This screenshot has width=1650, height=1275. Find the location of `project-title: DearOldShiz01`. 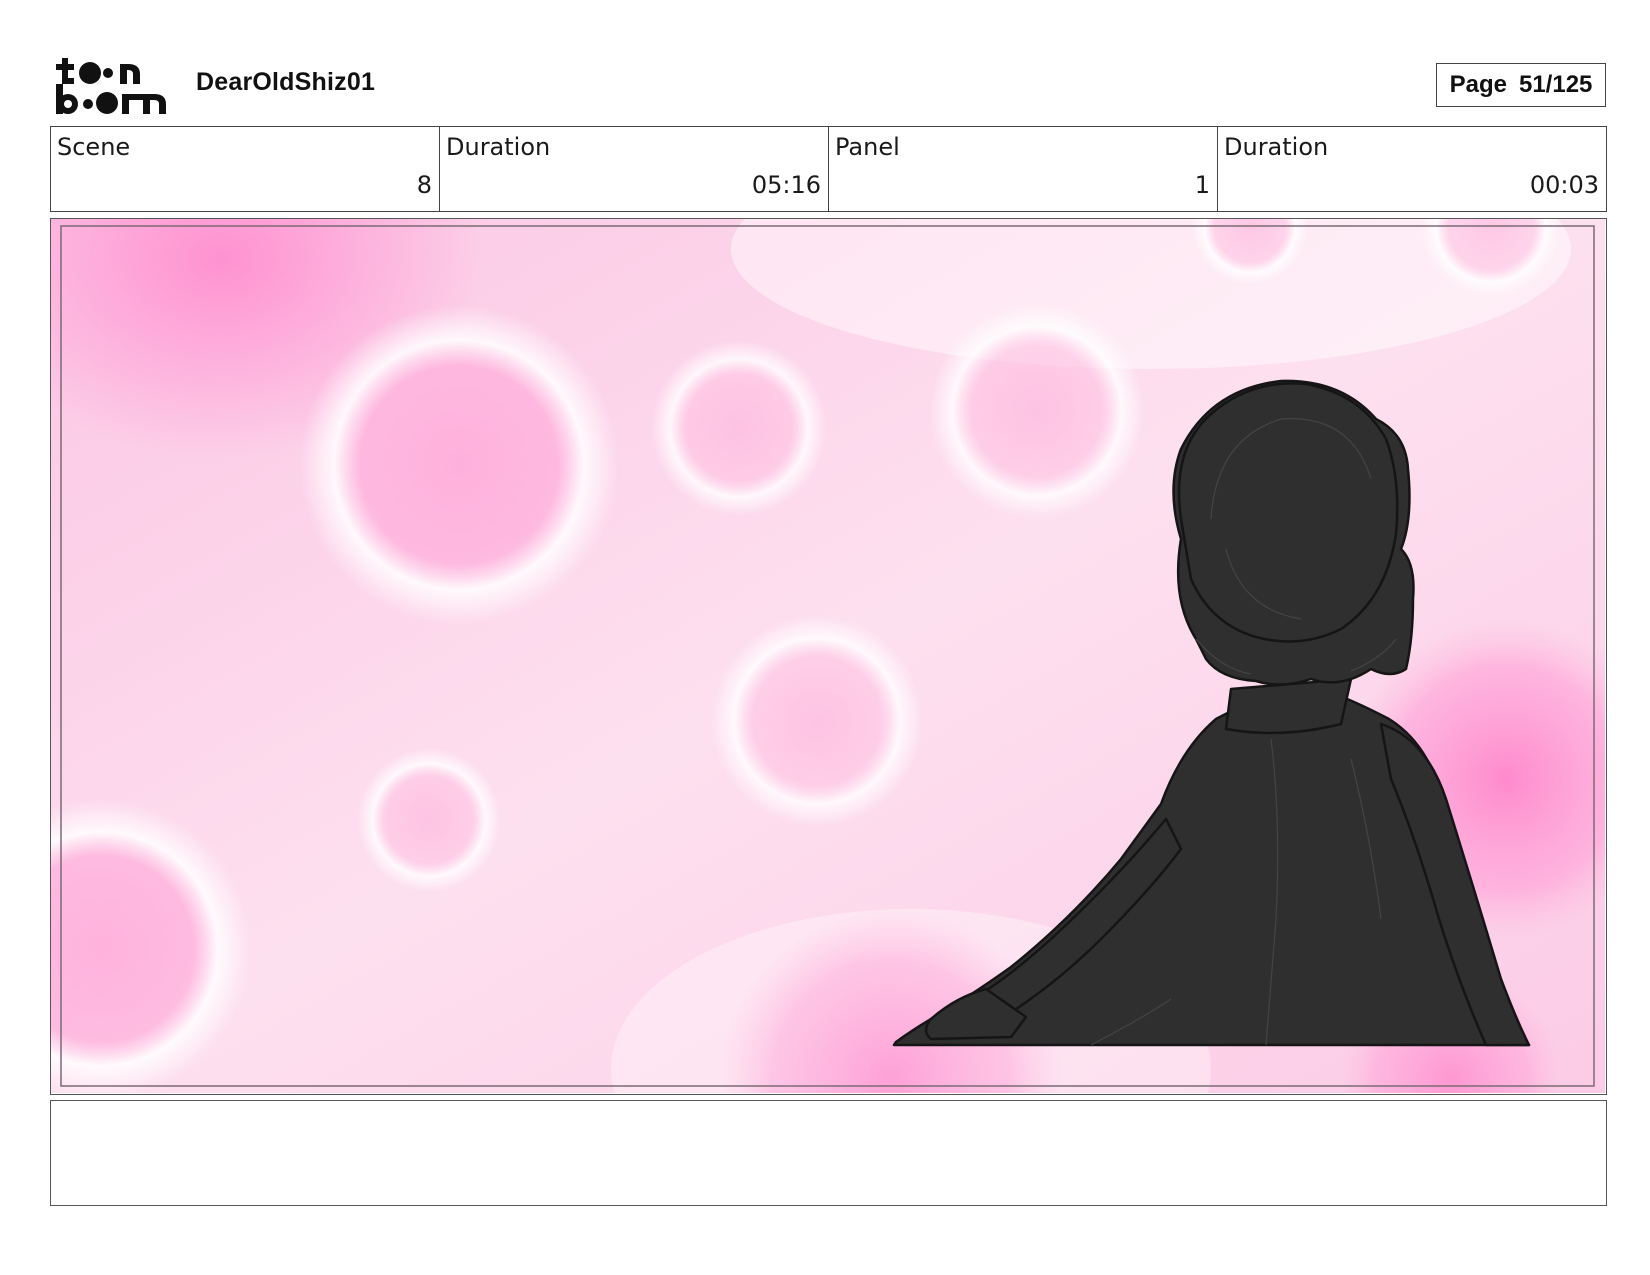

project-title: DearOldShiz01 is located at coordinates (286, 82).